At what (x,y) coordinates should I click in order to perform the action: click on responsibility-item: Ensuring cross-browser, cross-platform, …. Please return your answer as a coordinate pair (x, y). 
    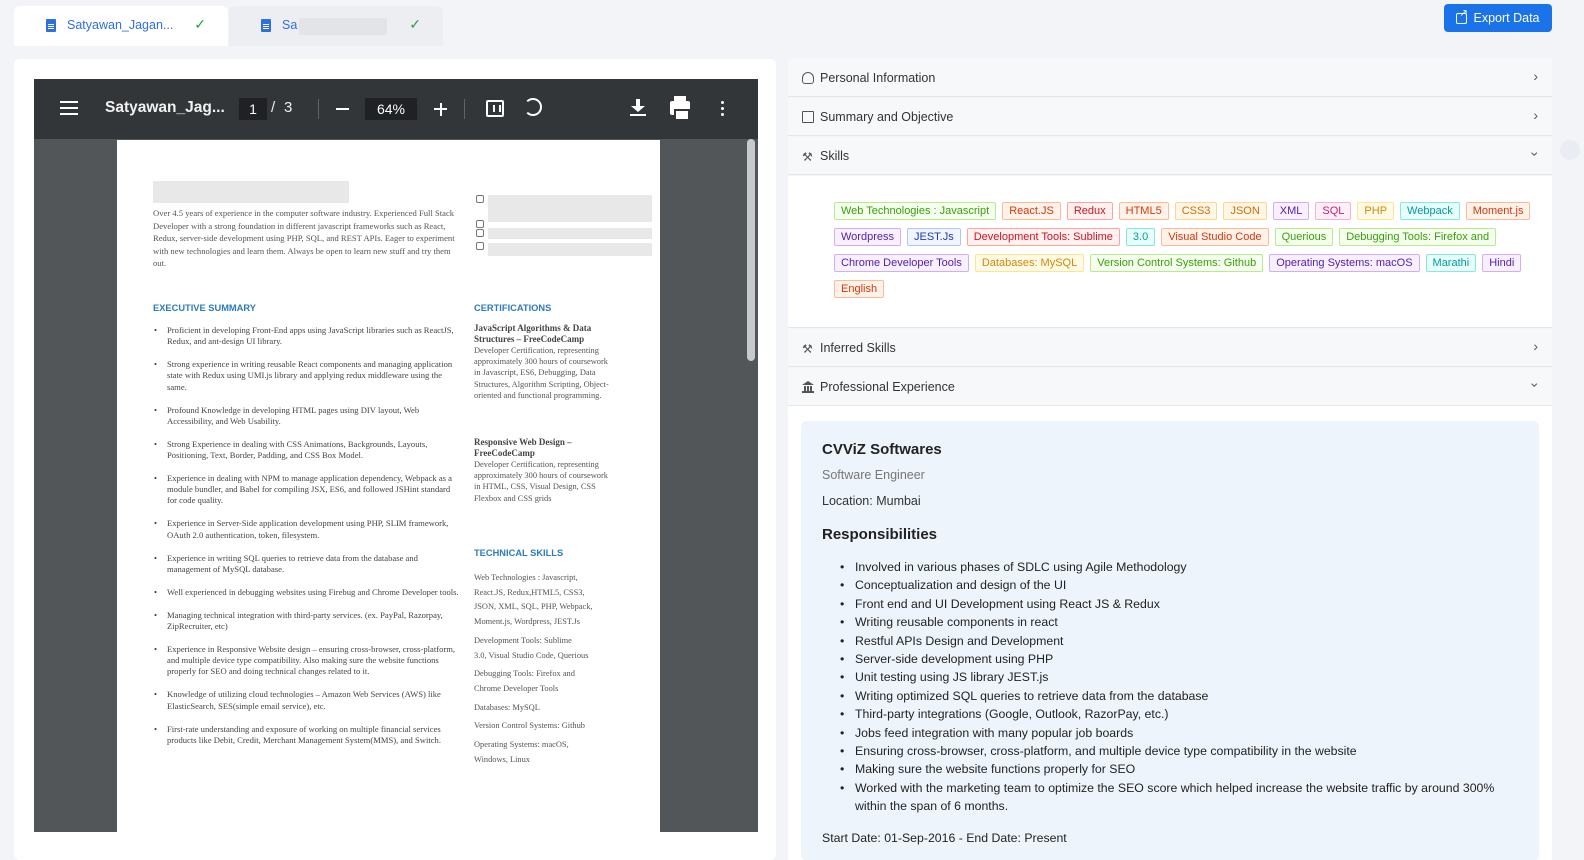
    Looking at the image, I should click on (1170, 751).